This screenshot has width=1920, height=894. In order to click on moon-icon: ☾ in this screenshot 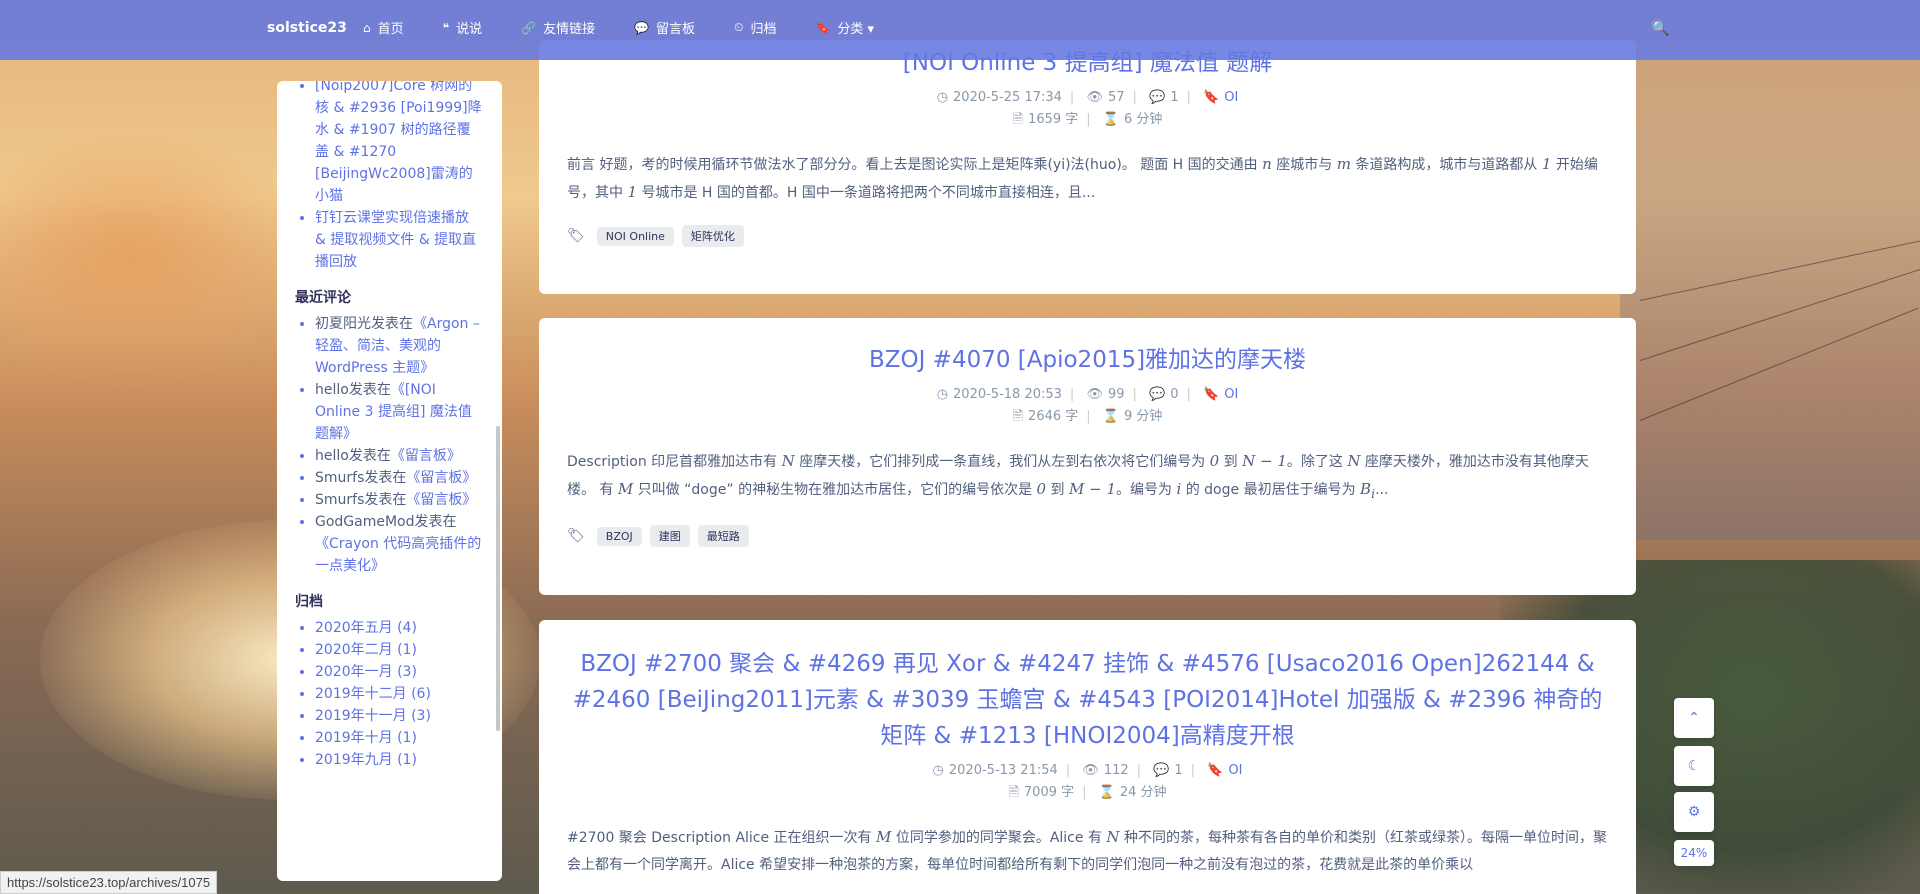, I will do `click(1694, 766)`.